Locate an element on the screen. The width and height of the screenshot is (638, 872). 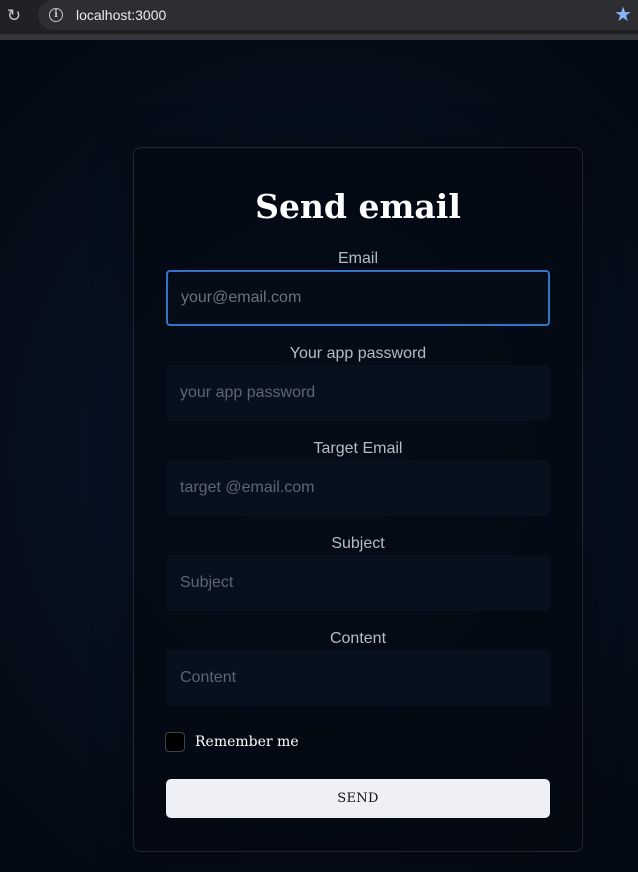
remember-me-checkbox is located at coordinates (175, 742).